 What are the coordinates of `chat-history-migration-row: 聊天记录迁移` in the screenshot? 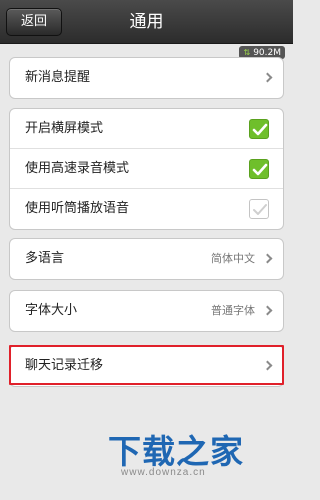 It's located at (146, 366).